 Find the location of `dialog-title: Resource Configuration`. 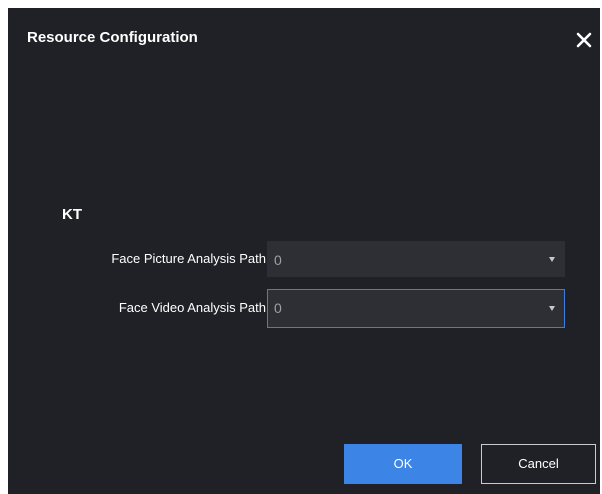

dialog-title: Resource Configuration is located at coordinates (112, 37).